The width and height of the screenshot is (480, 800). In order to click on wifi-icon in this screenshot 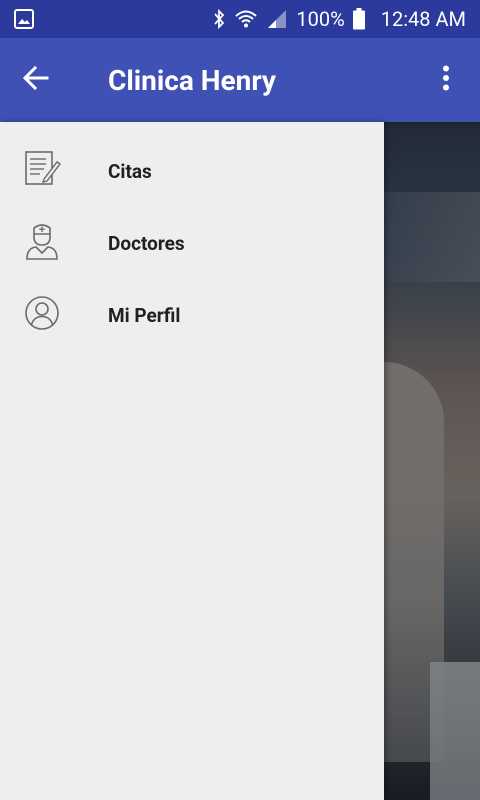, I will do `click(246, 19)`.